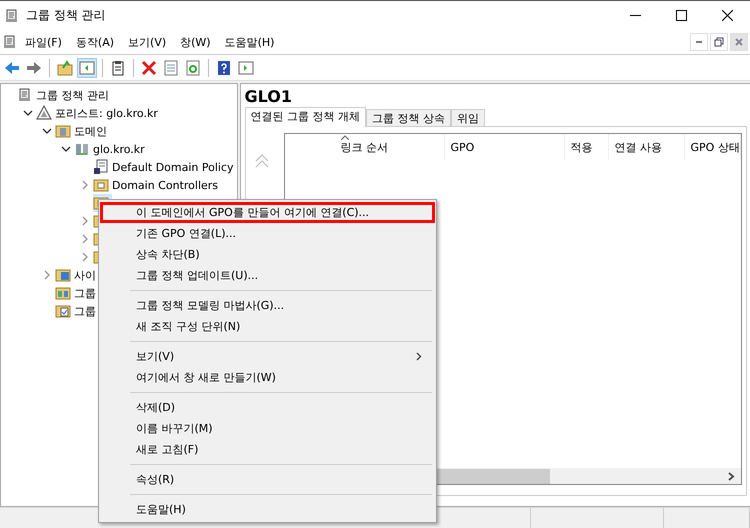 This screenshot has height=528, width=750. I want to click on context-menu-item: 새 조직 구성 단위(N), so click(267, 326).